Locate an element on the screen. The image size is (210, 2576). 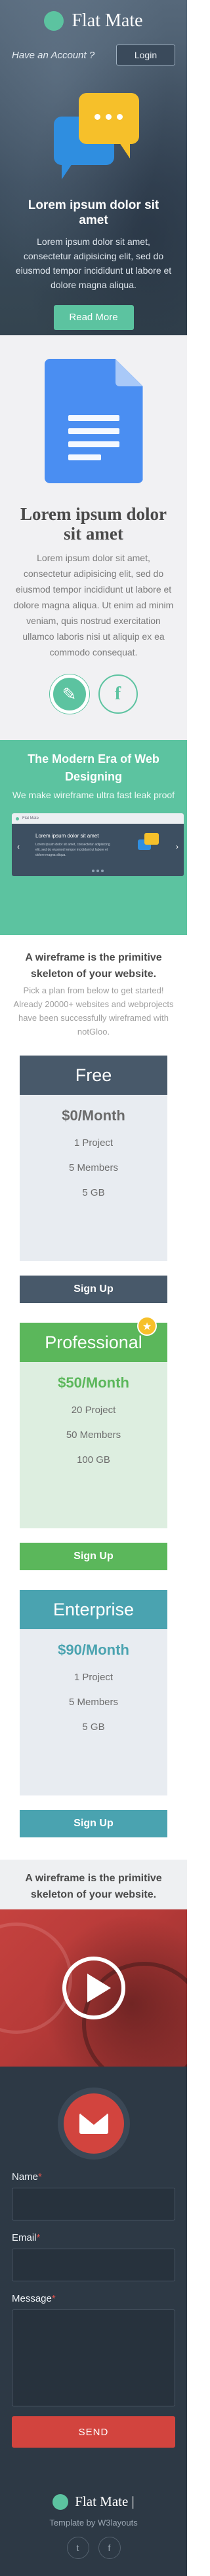
brand-logo-icon is located at coordinates (54, 21).